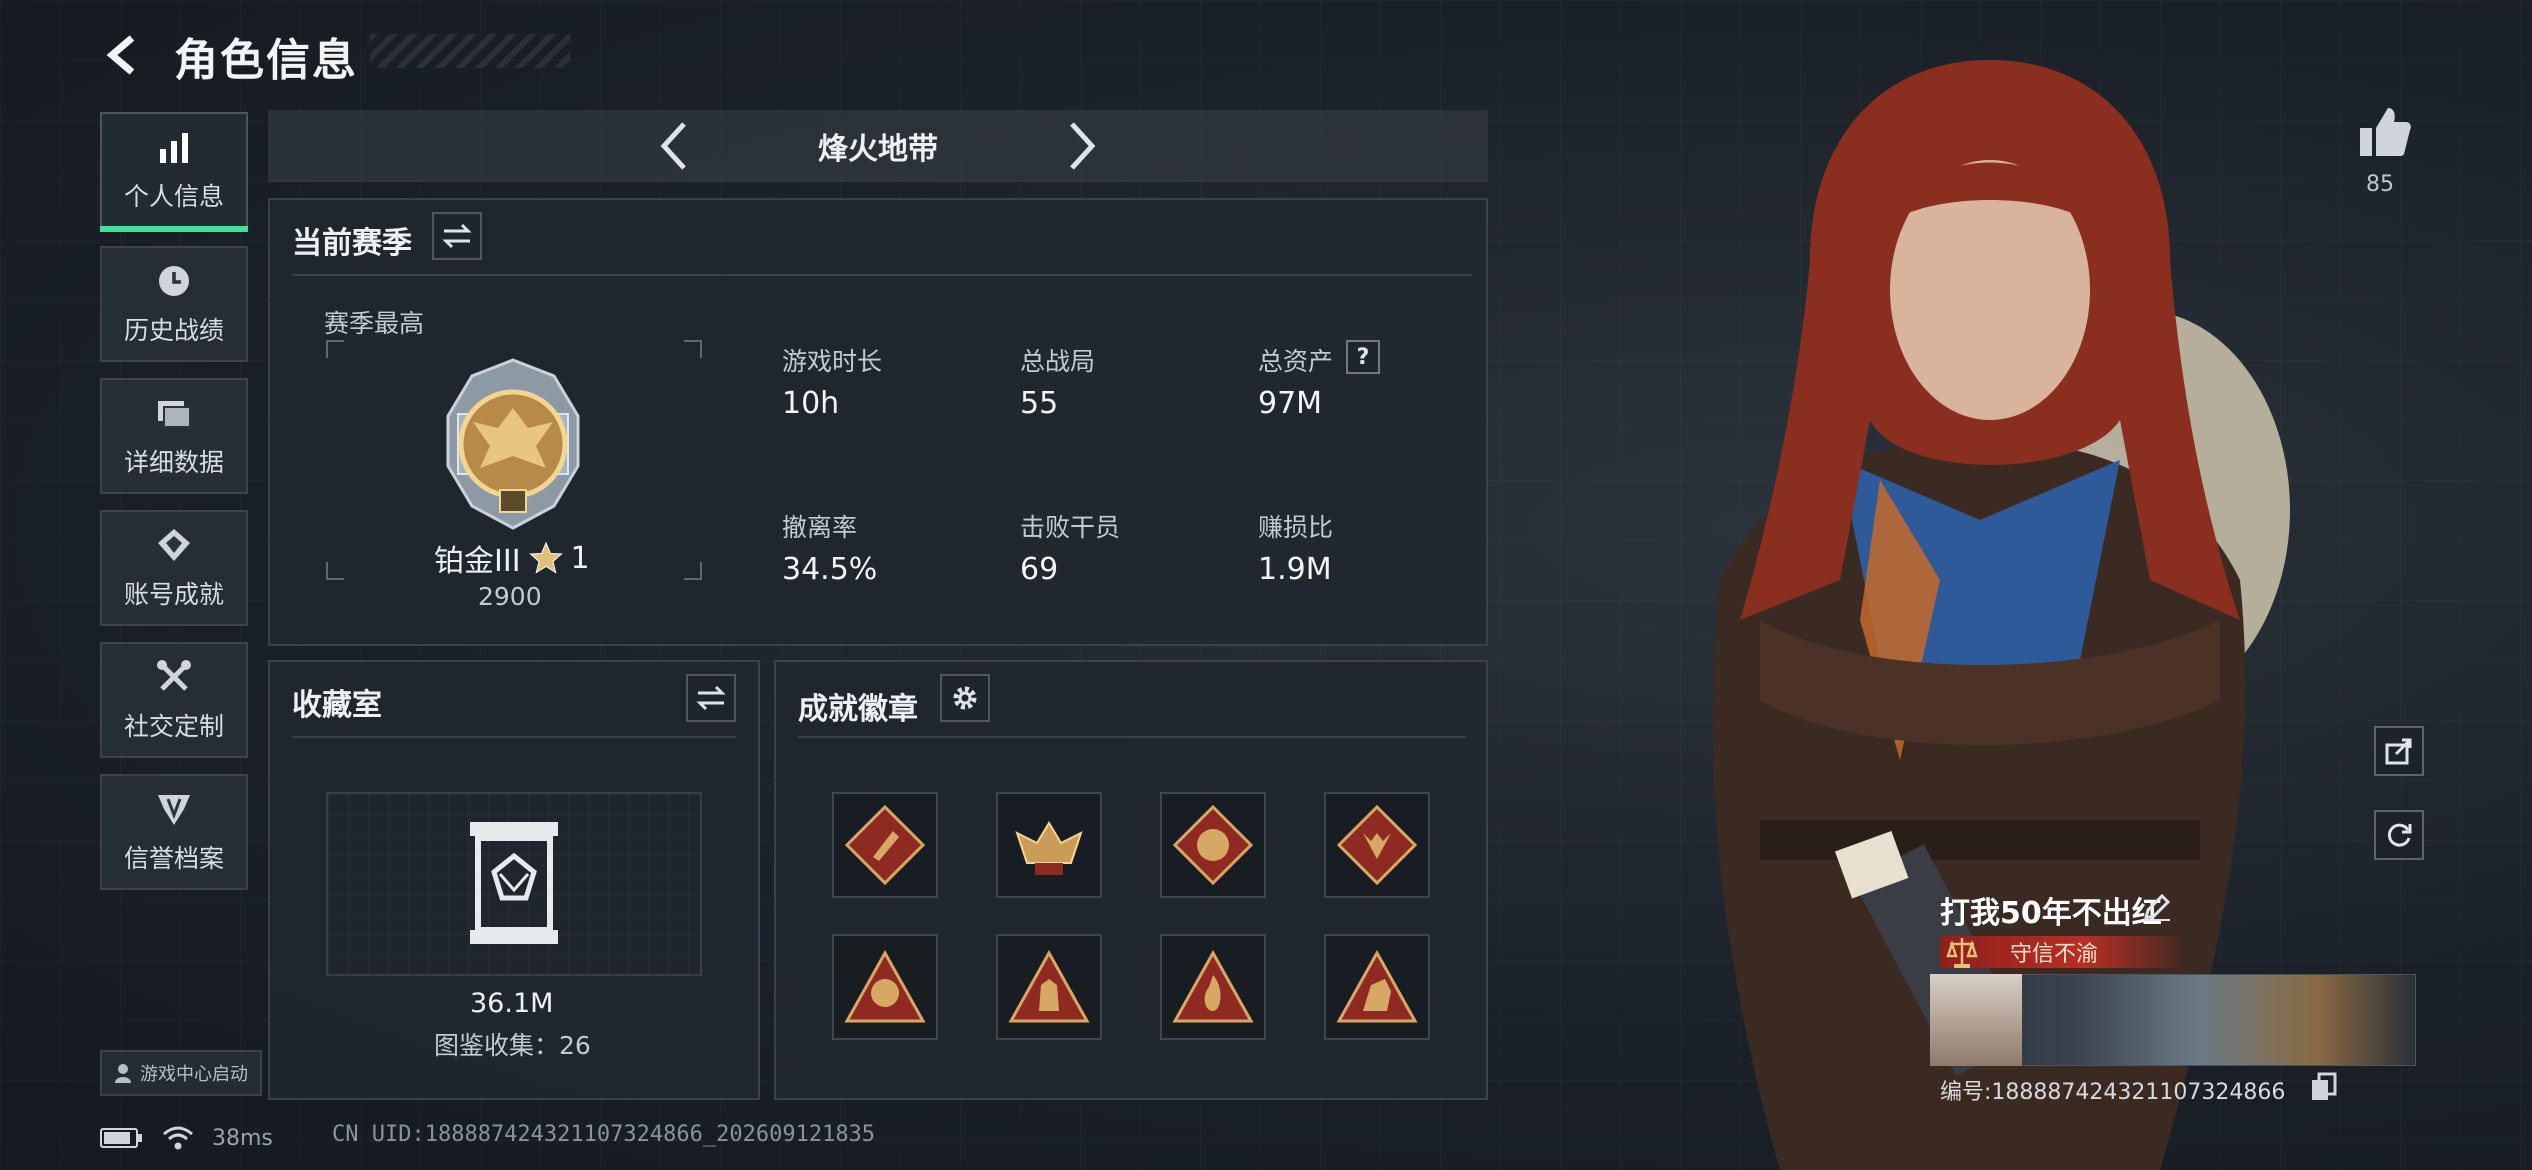 The width and height of the screenshot is (2532, 1170). What do you see at coordinates (173, 726) in the screenshot?
I see `sidebar-item-label: 社交定制` at bounding box center [173, 726].